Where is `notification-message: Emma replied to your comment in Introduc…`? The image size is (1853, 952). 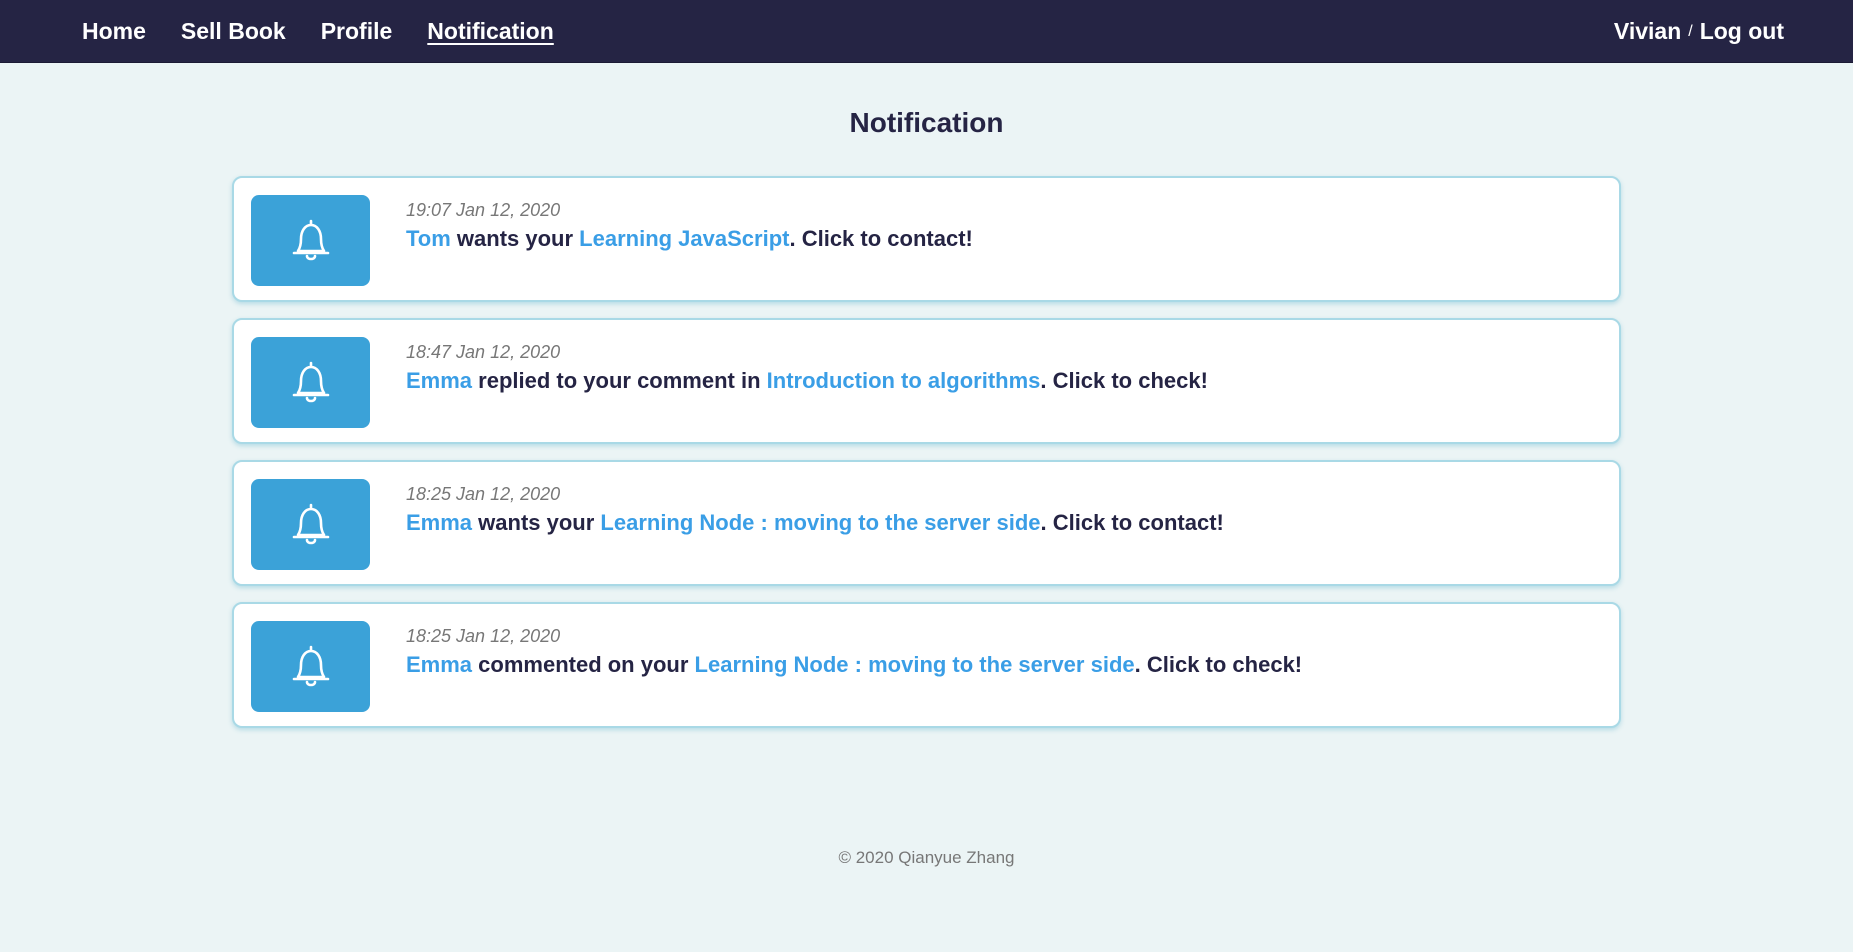
notification-message: Emma replied to your comment in Introduc… is located at coordinates (807, 381).